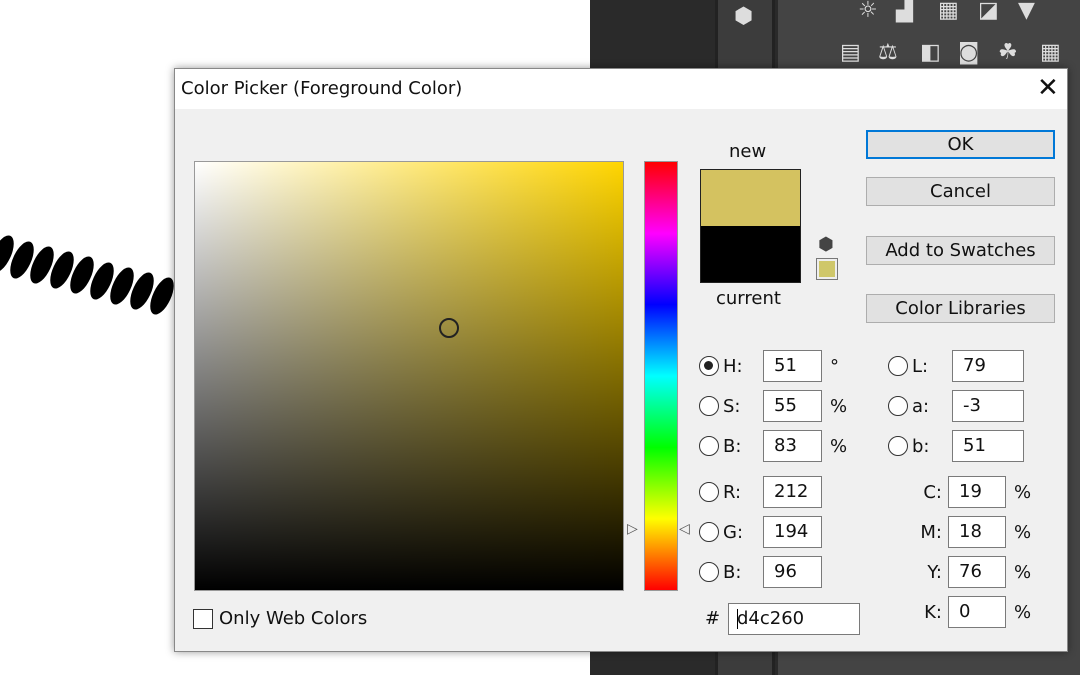  Describe the element at coordinates (1048, 88) in the screenshot. I see `close-icon: ✕` at that location.